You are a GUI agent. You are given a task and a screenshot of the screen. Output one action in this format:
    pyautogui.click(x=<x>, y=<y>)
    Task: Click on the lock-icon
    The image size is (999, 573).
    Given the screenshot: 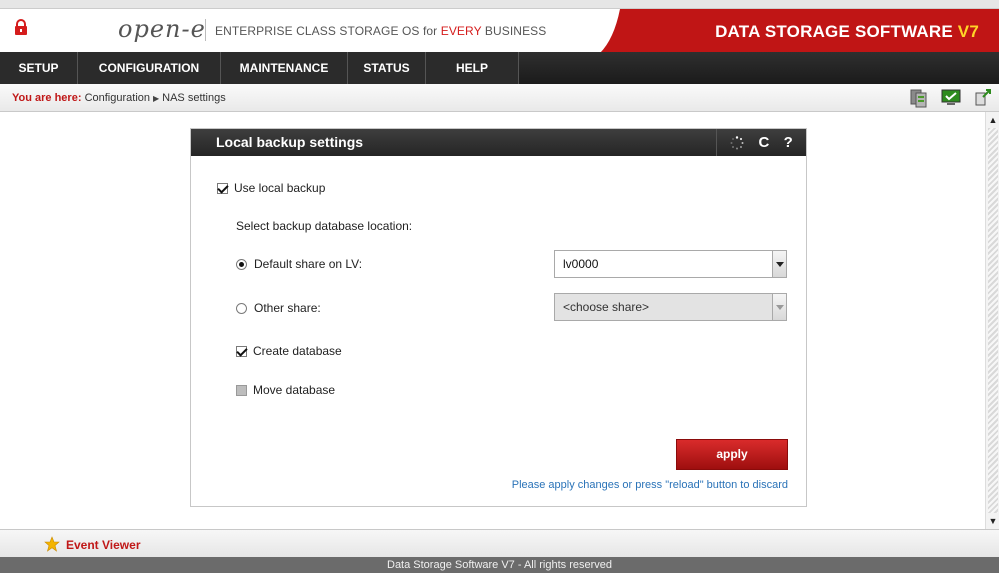 What is the action you would take?
    pyautogui.click(x=21, y=27)
    